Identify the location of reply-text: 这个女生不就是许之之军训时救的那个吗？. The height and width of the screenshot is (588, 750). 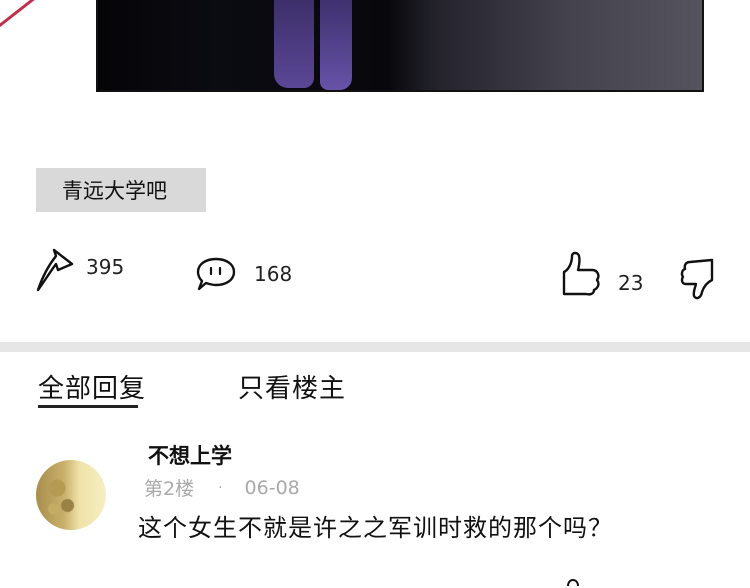
(375, 528).